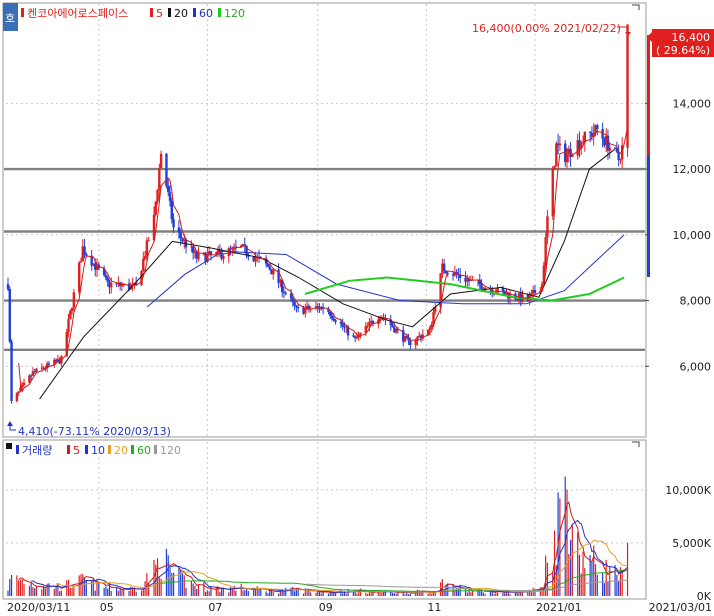 The width and height of the screenshot is (714, 616). Describe the element at coordinates (696, 301) in the screenshot. I see `price-tick-label: 8,000` at that location.